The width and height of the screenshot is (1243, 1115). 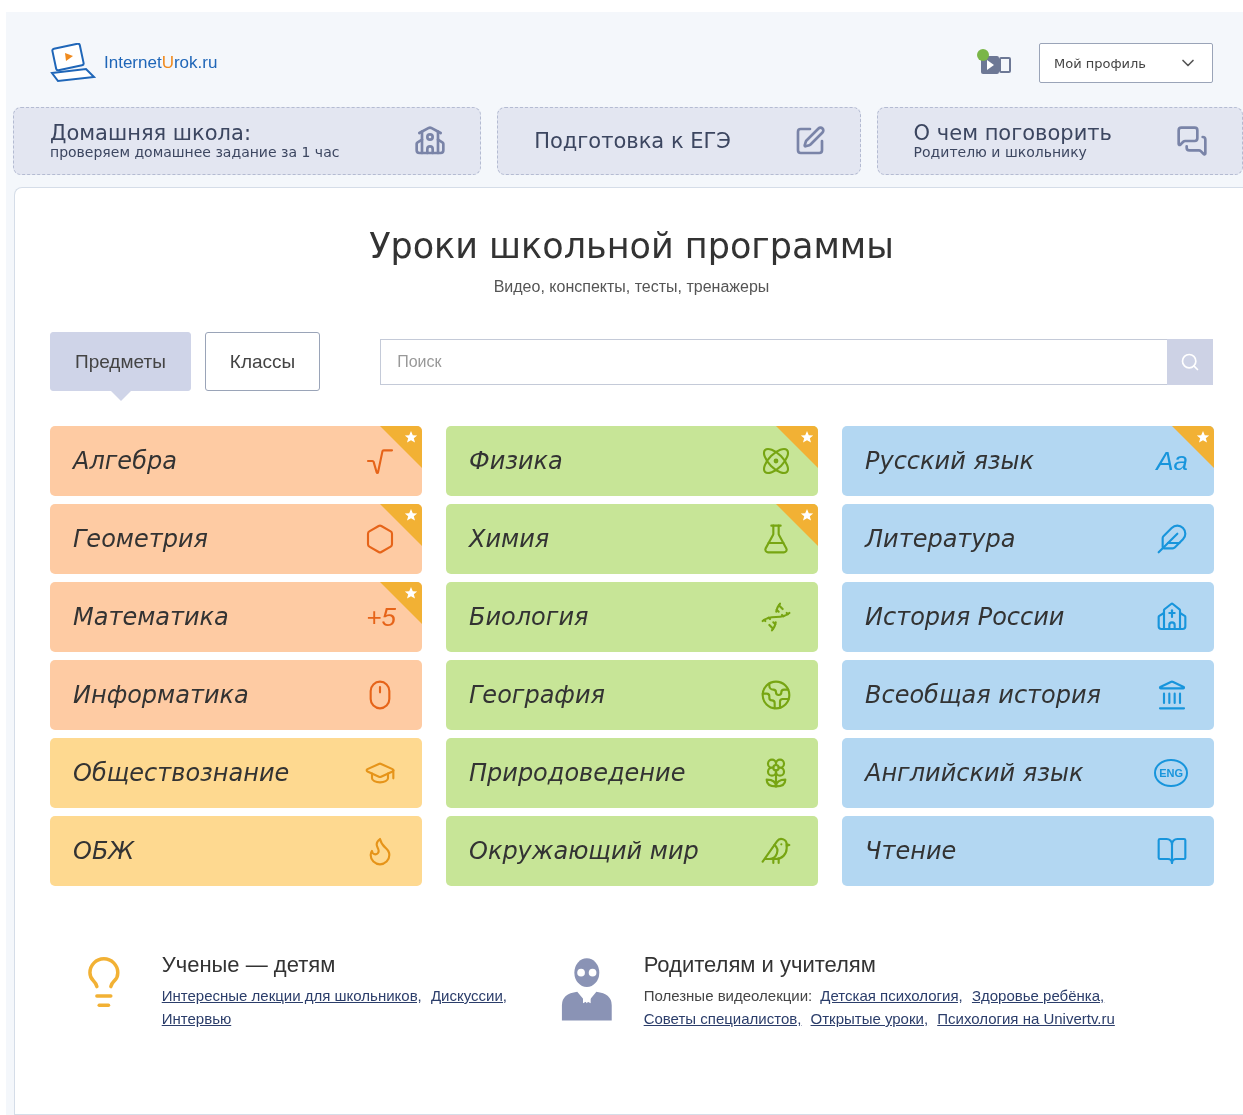 I want to click on school-icon, so click(x=430, y=141).